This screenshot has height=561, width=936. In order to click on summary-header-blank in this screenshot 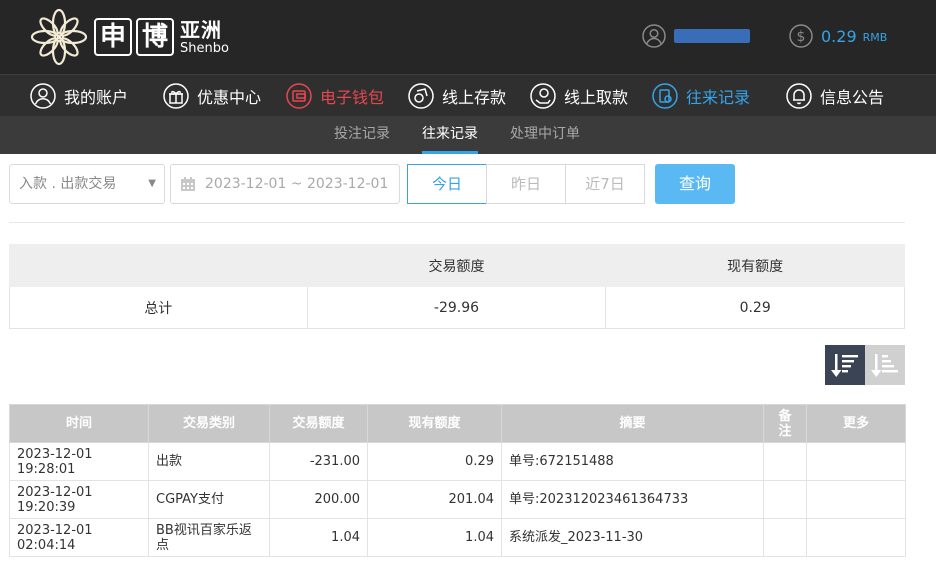, I will do `click(158, 265)`.